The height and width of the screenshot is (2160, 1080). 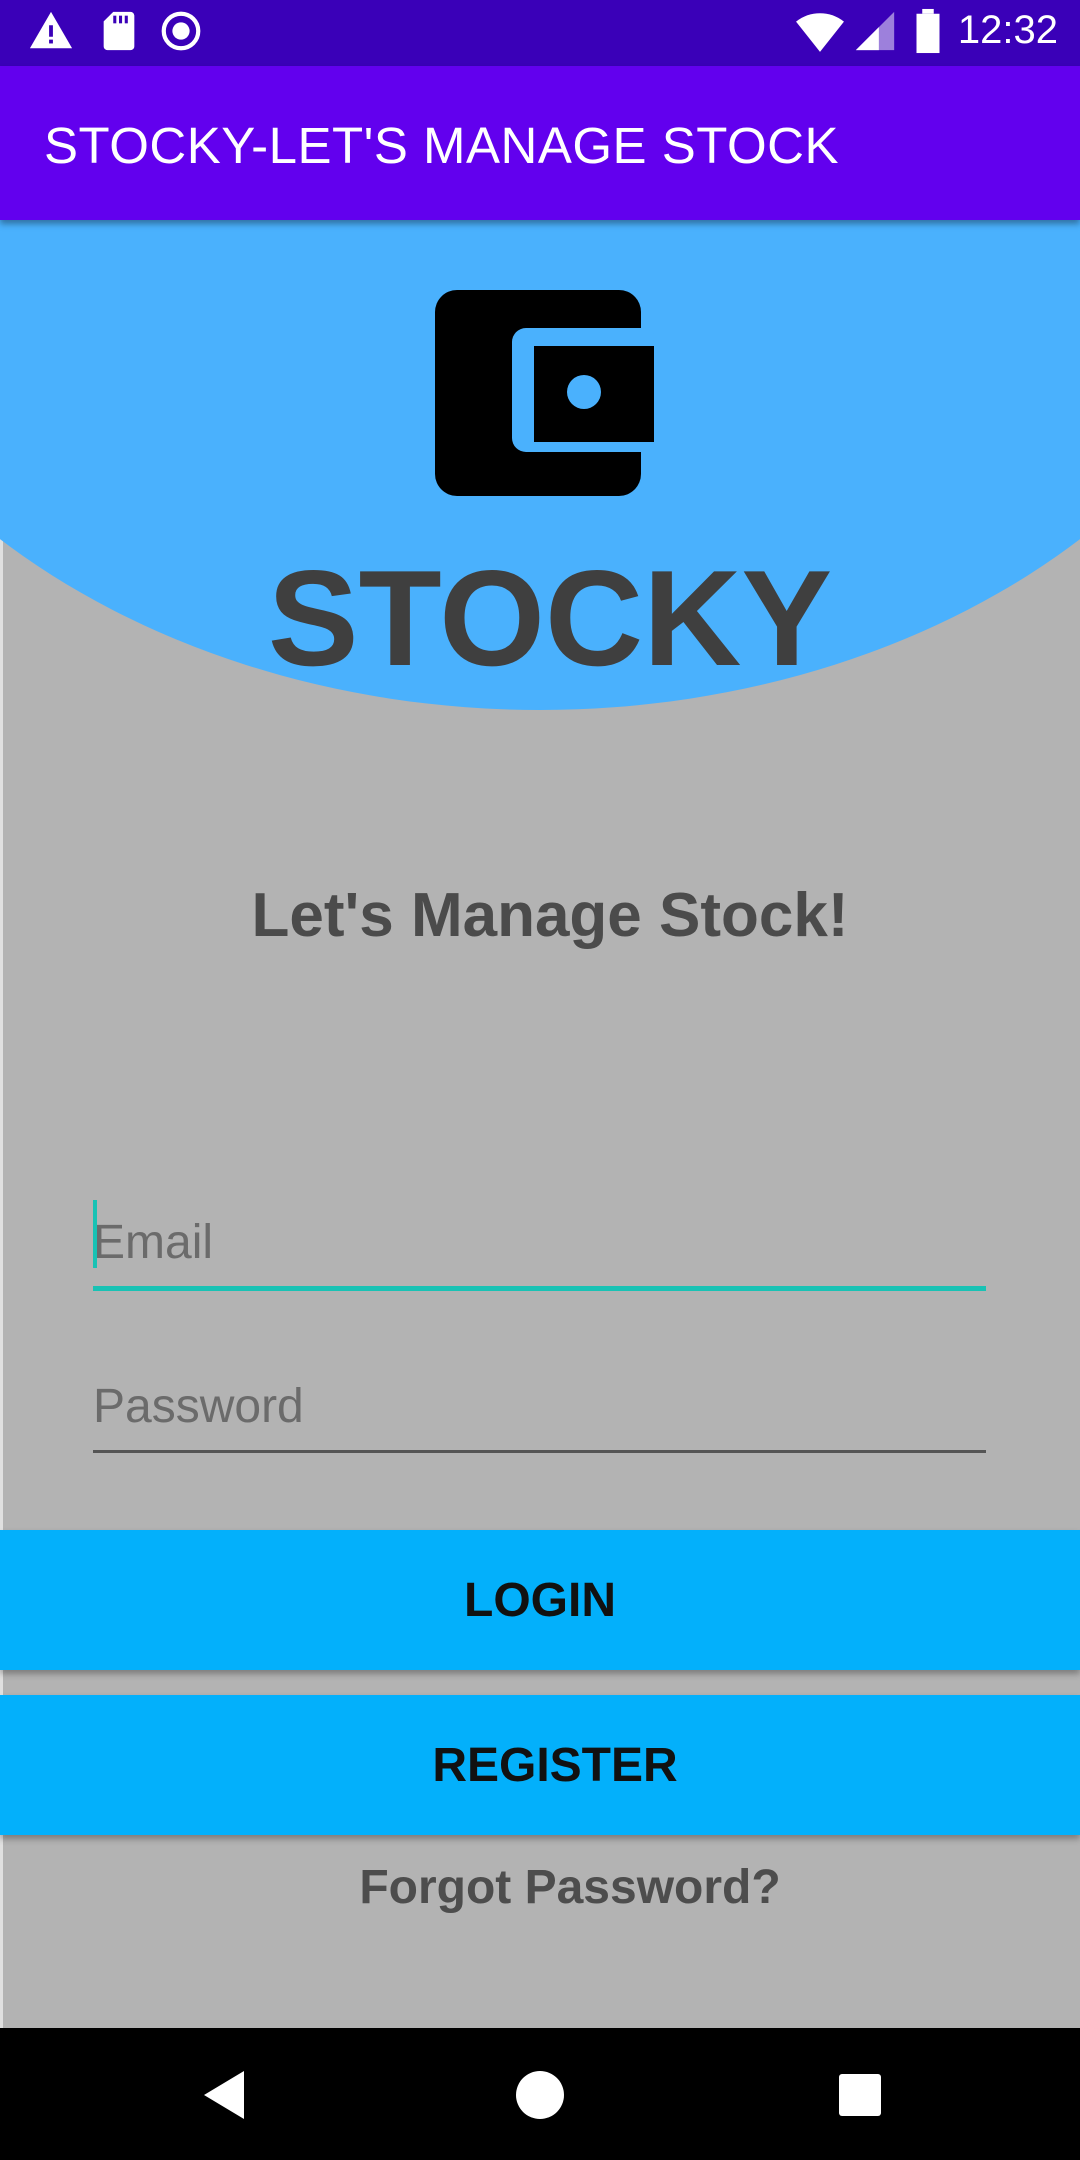 I want to click on app-bar: STOCKY-LET'S MANAGE STOCK, so click(x=540, y=143).